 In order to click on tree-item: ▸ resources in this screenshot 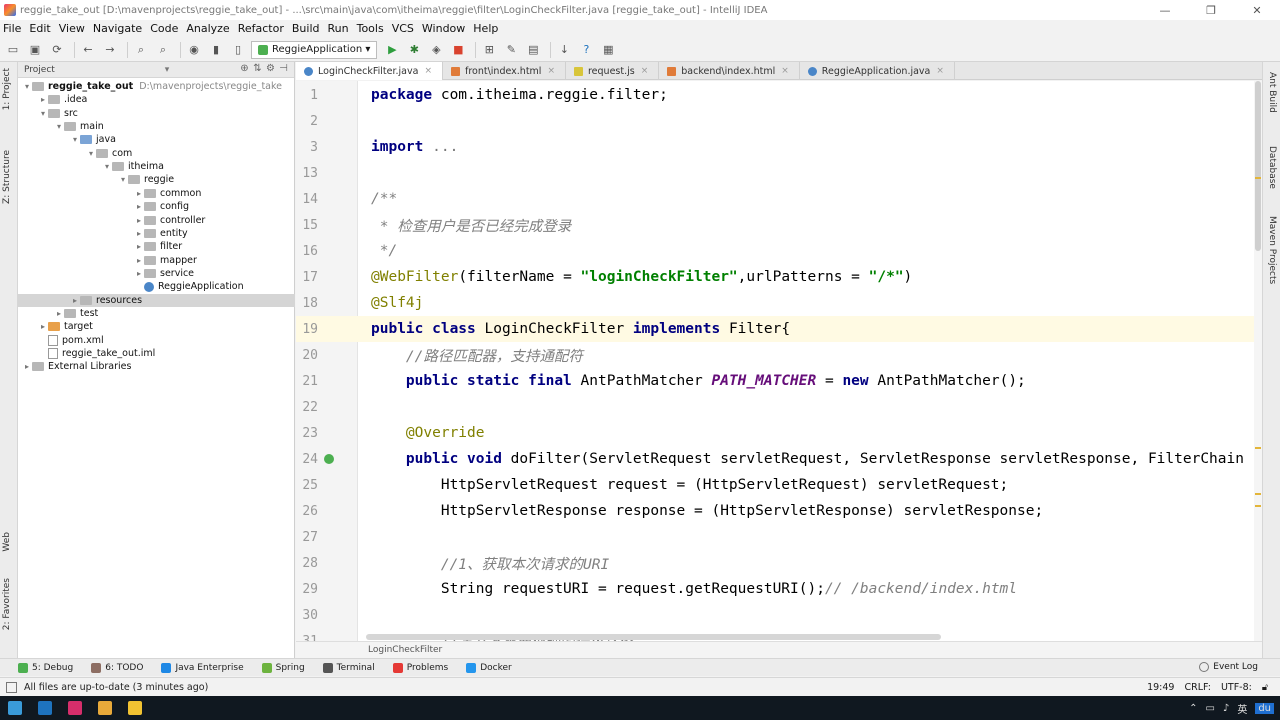, I will do `click(156, 300)`.